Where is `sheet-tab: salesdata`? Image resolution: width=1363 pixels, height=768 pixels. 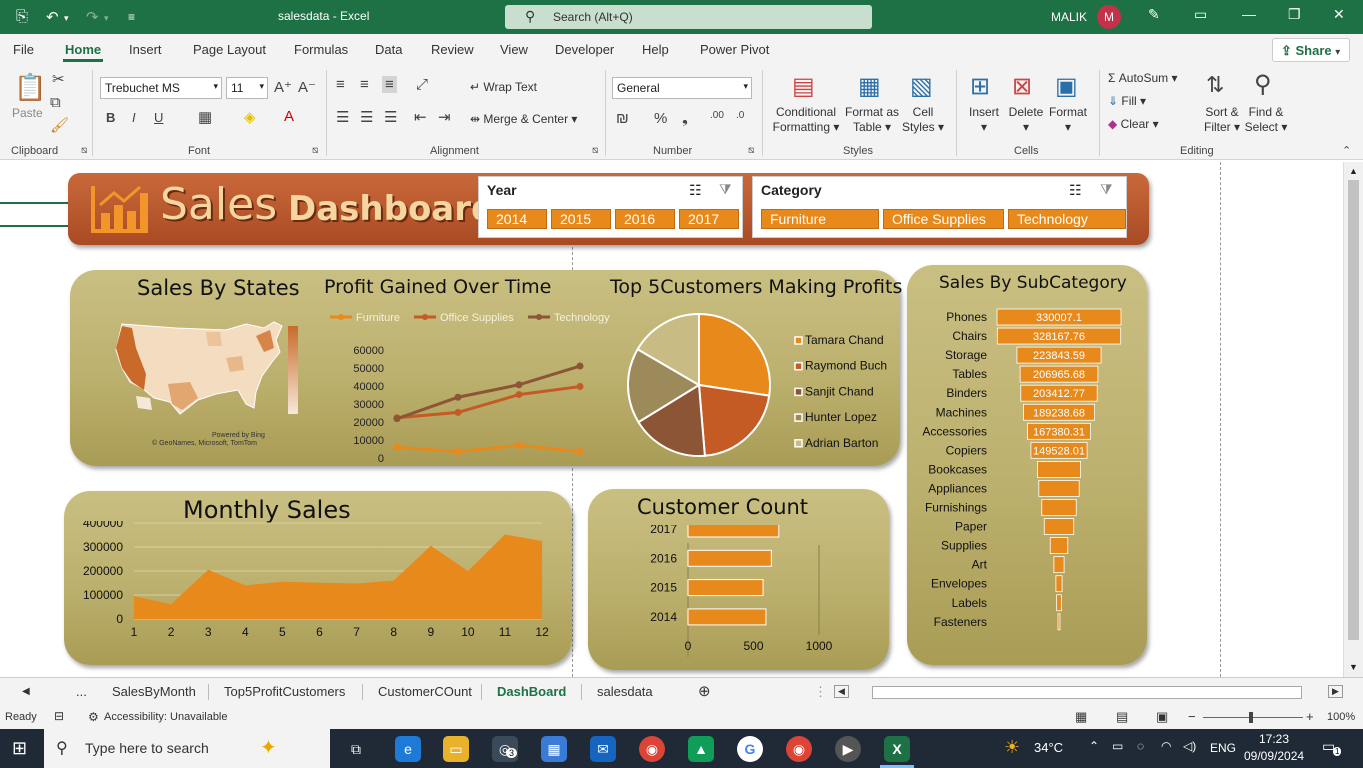 sheet-tab: salesdata is located at coordinates (625, 691).